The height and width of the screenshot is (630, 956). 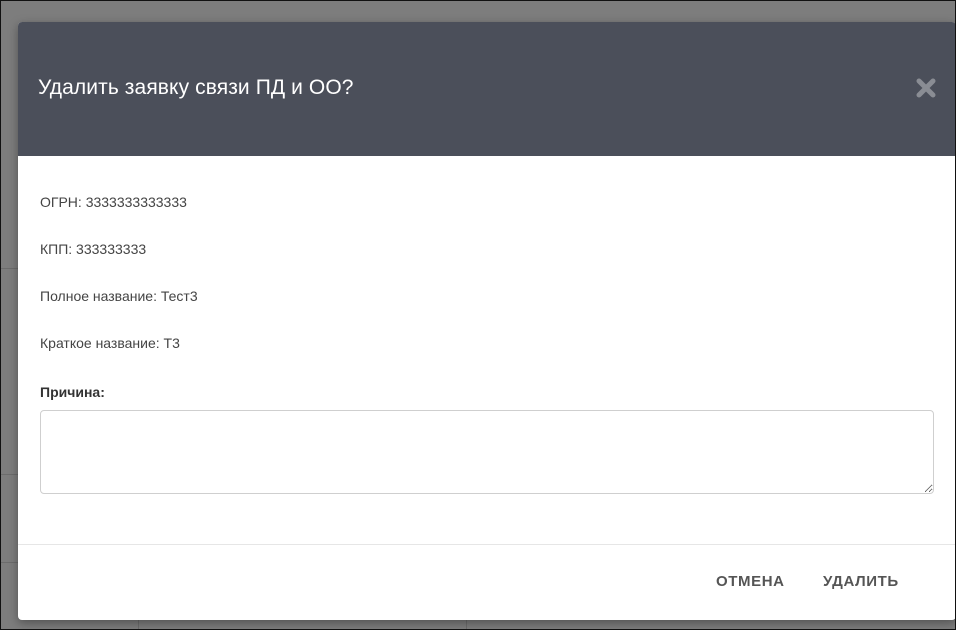 What do you see at coordinates (93, 249) in the screenshot?
I see `kpp-line: КПП: 333333333` at bounding box center [93, 249].